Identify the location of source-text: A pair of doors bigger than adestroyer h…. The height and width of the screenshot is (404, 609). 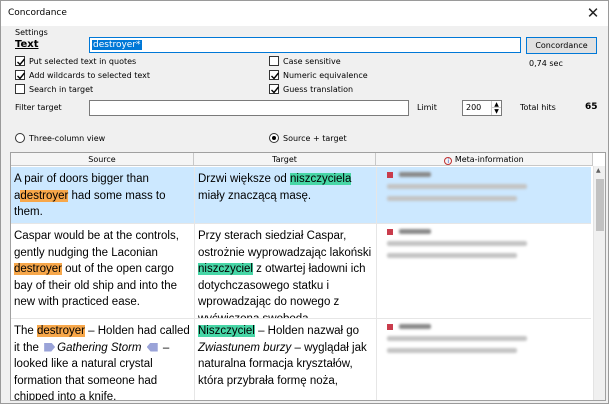
(90, 195).